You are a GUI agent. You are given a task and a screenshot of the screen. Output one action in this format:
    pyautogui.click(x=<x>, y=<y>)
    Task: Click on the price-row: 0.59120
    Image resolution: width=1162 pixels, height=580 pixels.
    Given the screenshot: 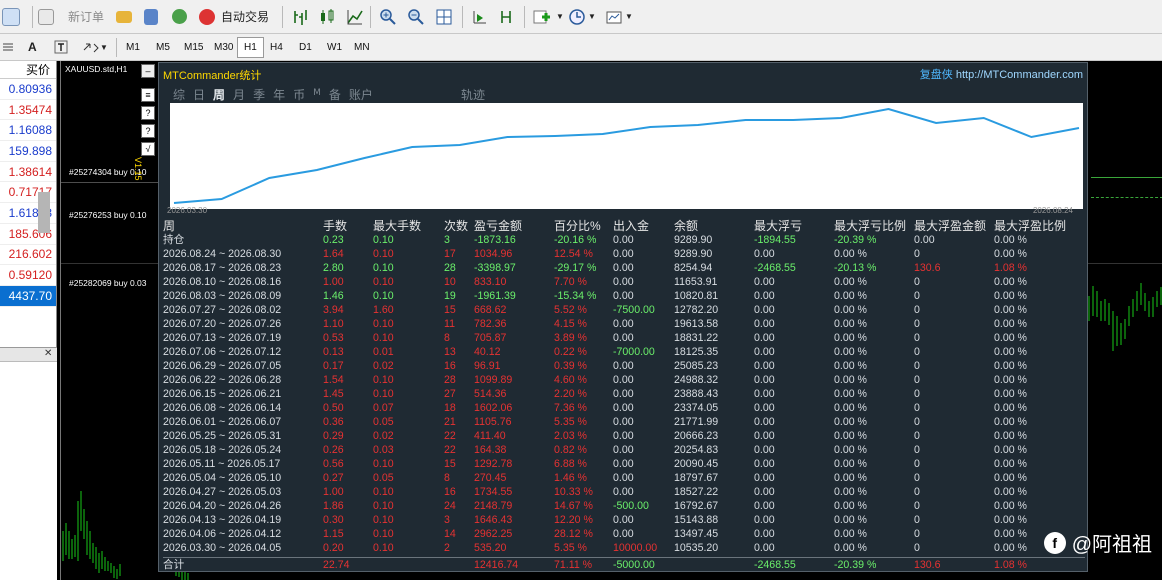 What is the action you would take?
    pyautogui.click(x=28, y=275)
    